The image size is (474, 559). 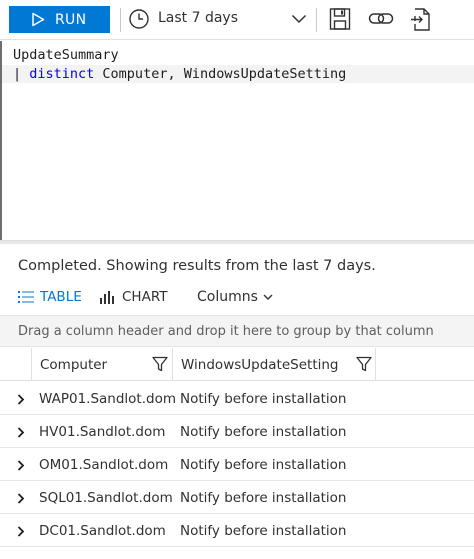 I want to click on query-toolbar: RUN Last 7 days, so click(x=237, y=20).